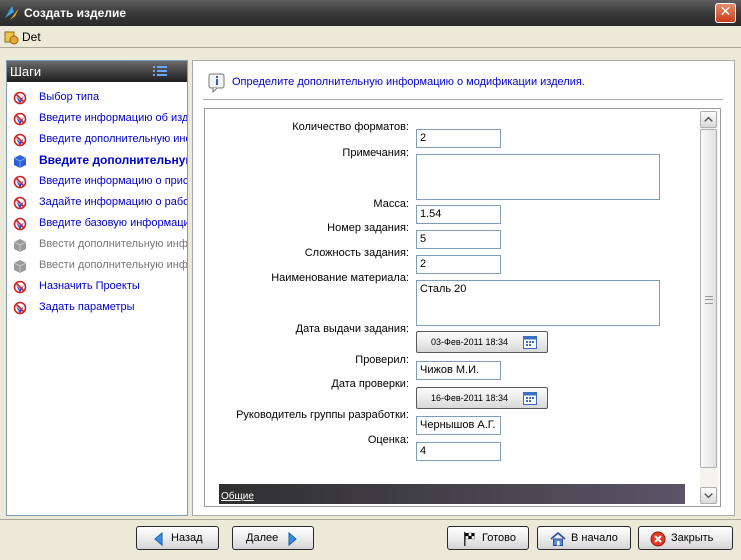 The height and width of the screenshot is (560, 741). Describe the element at coordinates (87, 307) in the screenshot. I see `sidebar-step-label: Задать параметры` at that location.